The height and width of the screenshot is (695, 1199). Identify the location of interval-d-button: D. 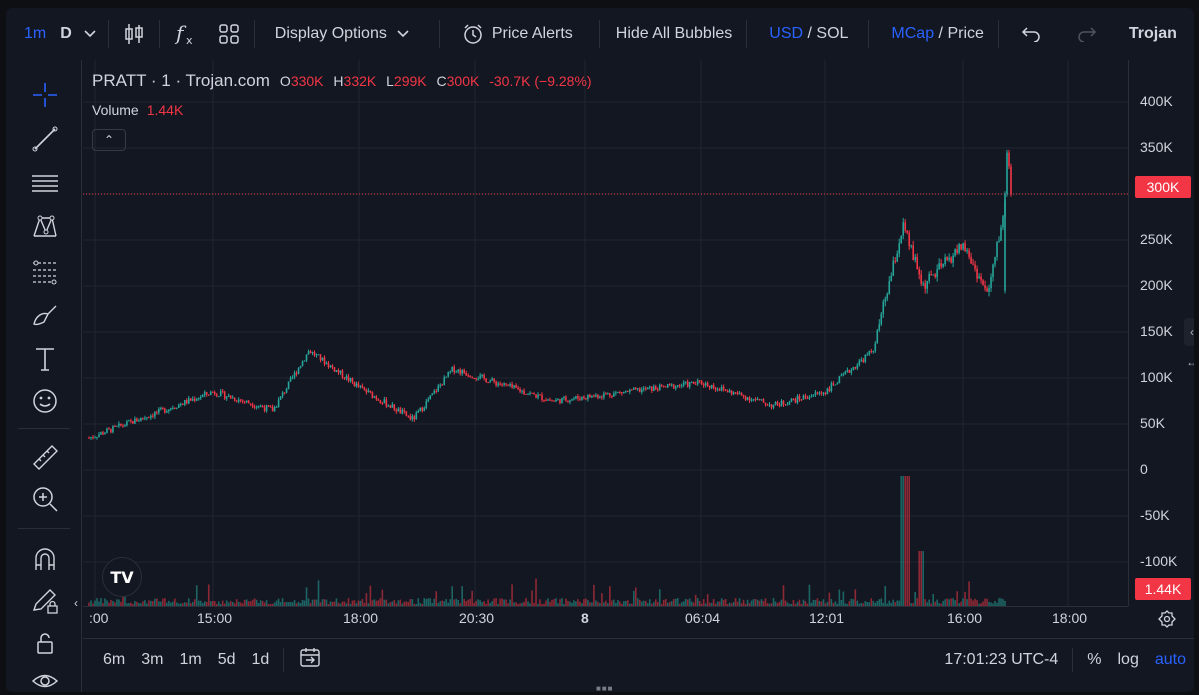
(66, 34).